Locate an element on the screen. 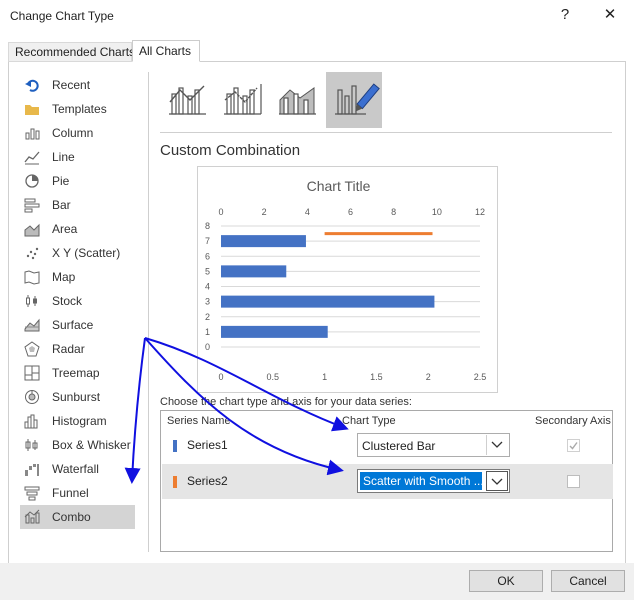 The height and width of the screenshot is (600, 634). x-tick-label: 1 is located at coordinates (324, 377).